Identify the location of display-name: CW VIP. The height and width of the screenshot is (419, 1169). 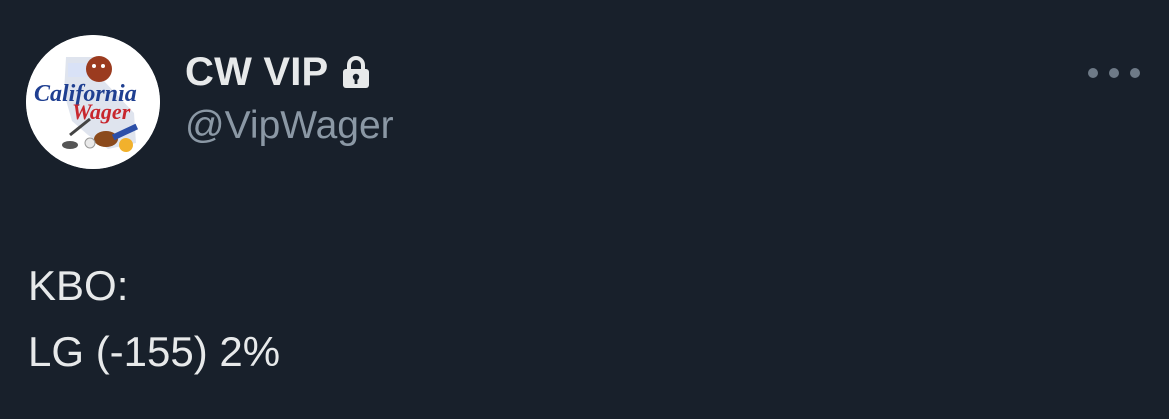
(256, 72).